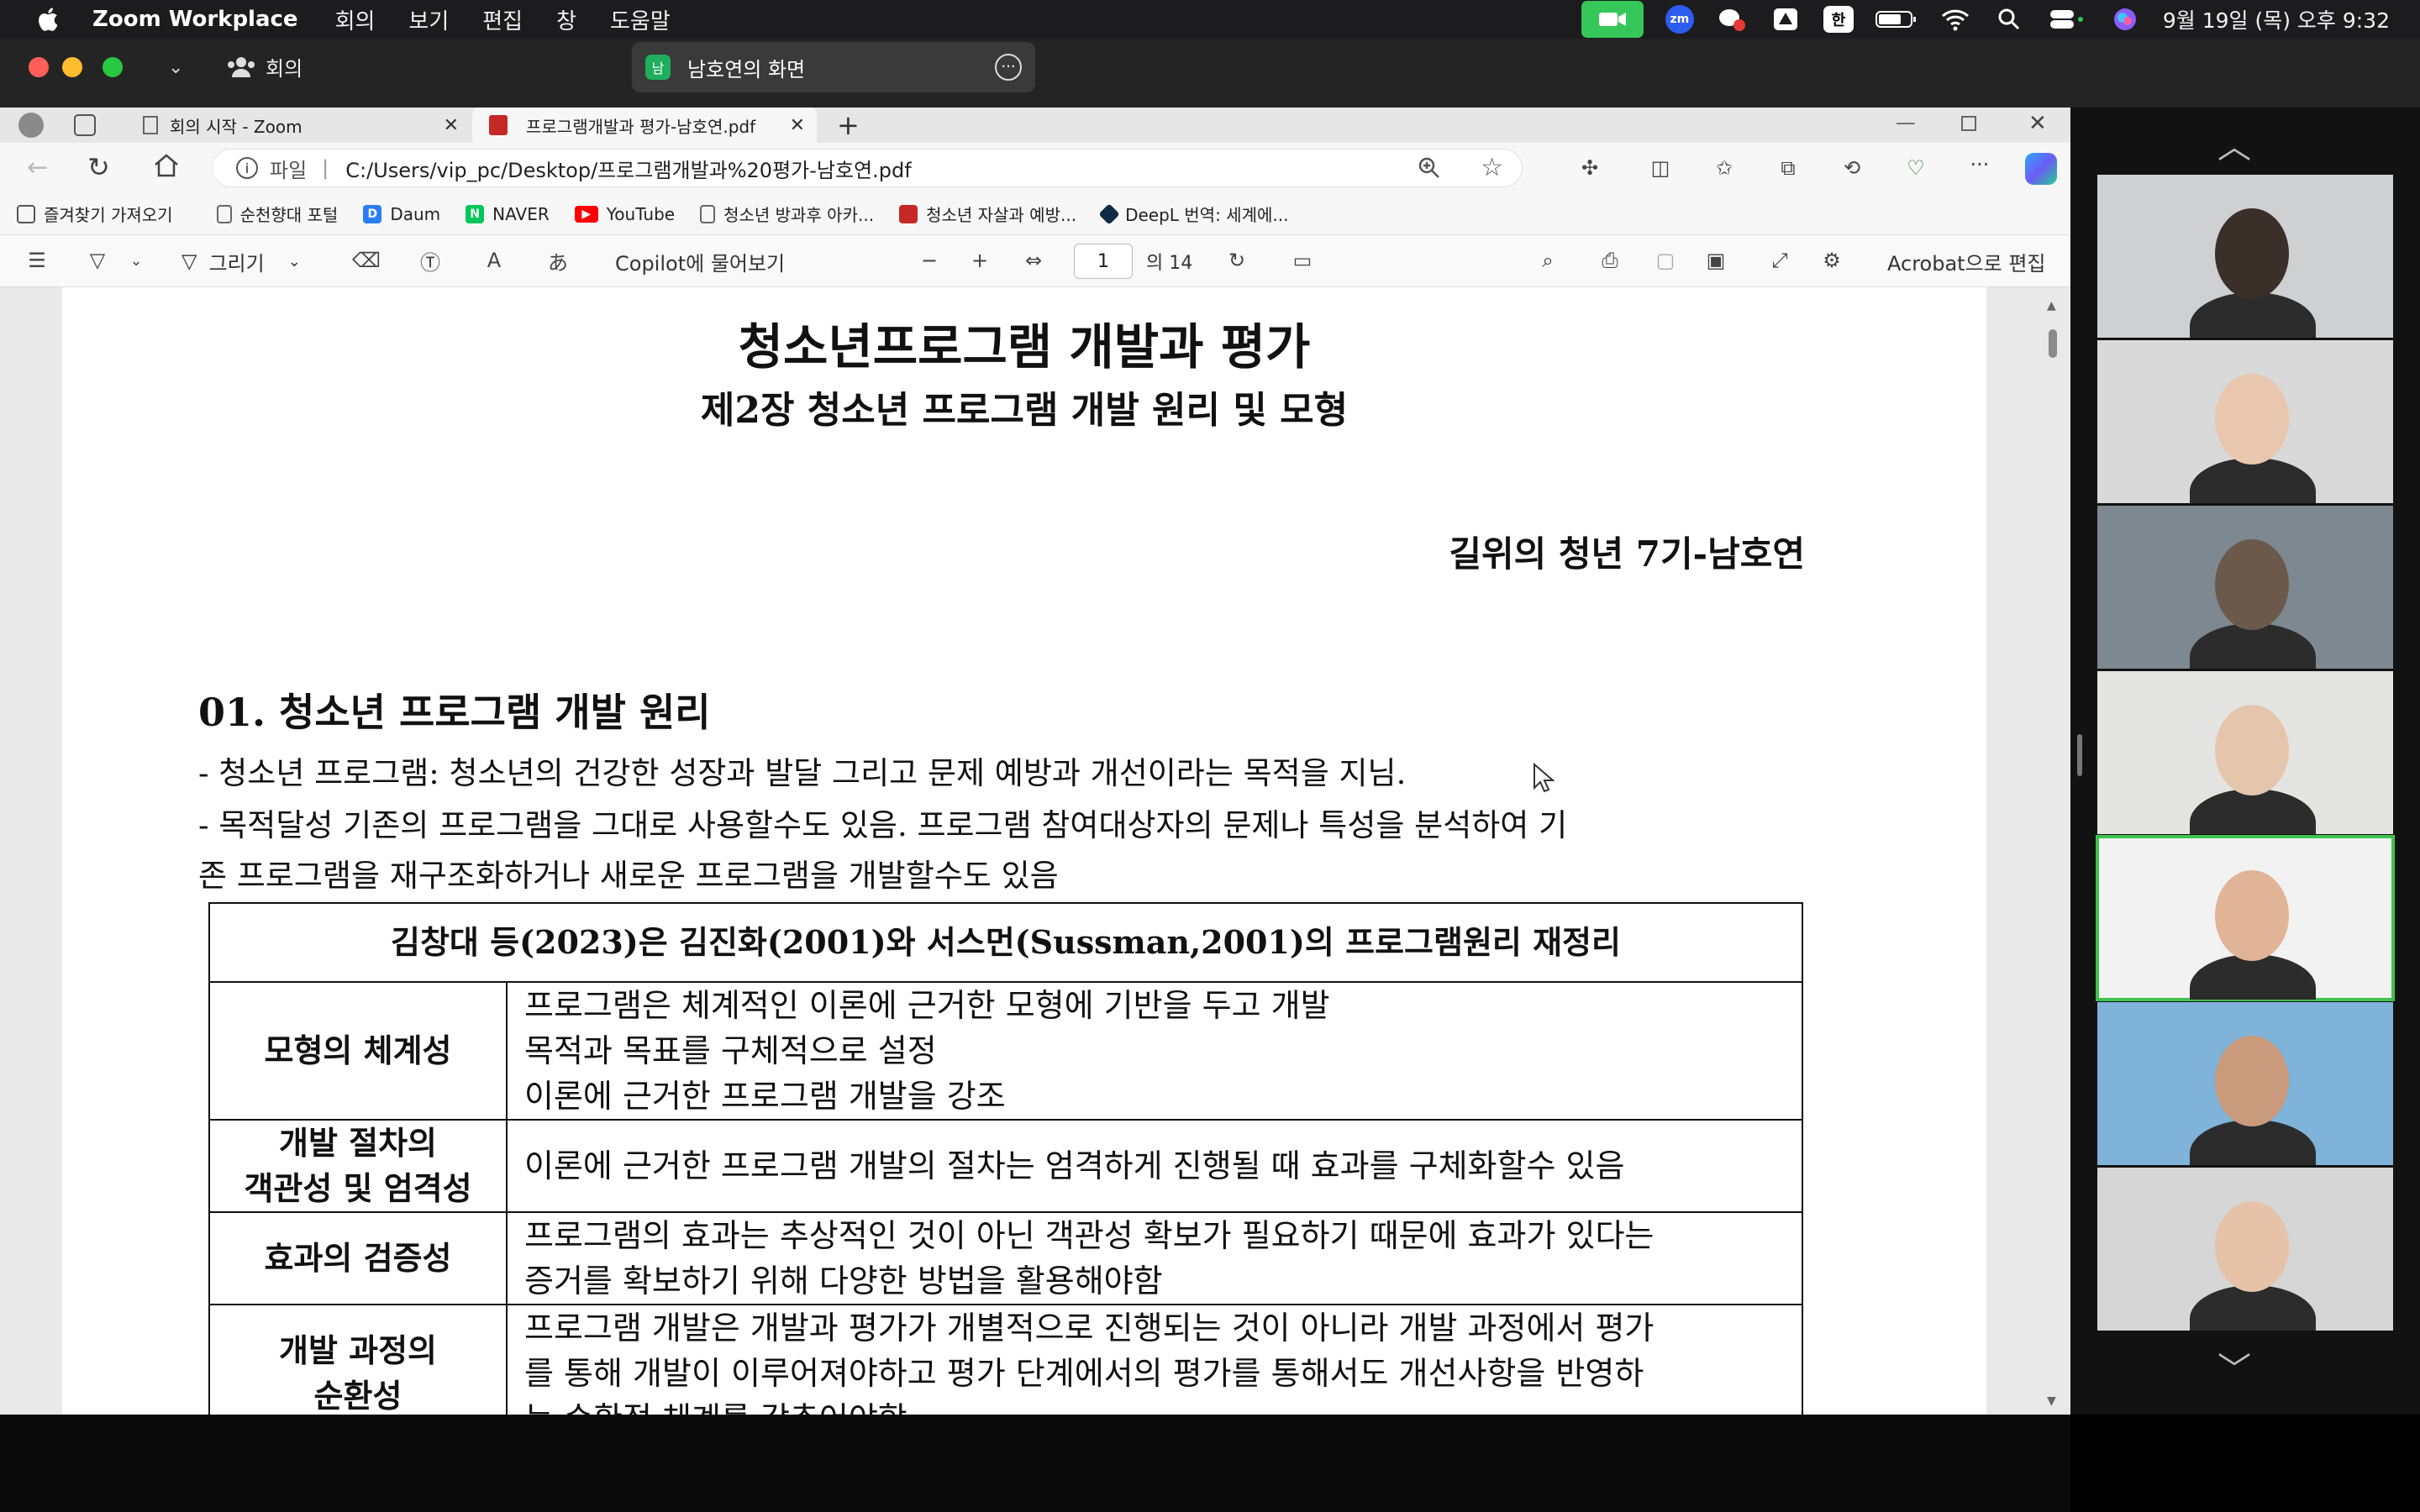  Describe the element at coordinates (2253, 811) in the screenshot. I see `participant-silhouette` at that location.